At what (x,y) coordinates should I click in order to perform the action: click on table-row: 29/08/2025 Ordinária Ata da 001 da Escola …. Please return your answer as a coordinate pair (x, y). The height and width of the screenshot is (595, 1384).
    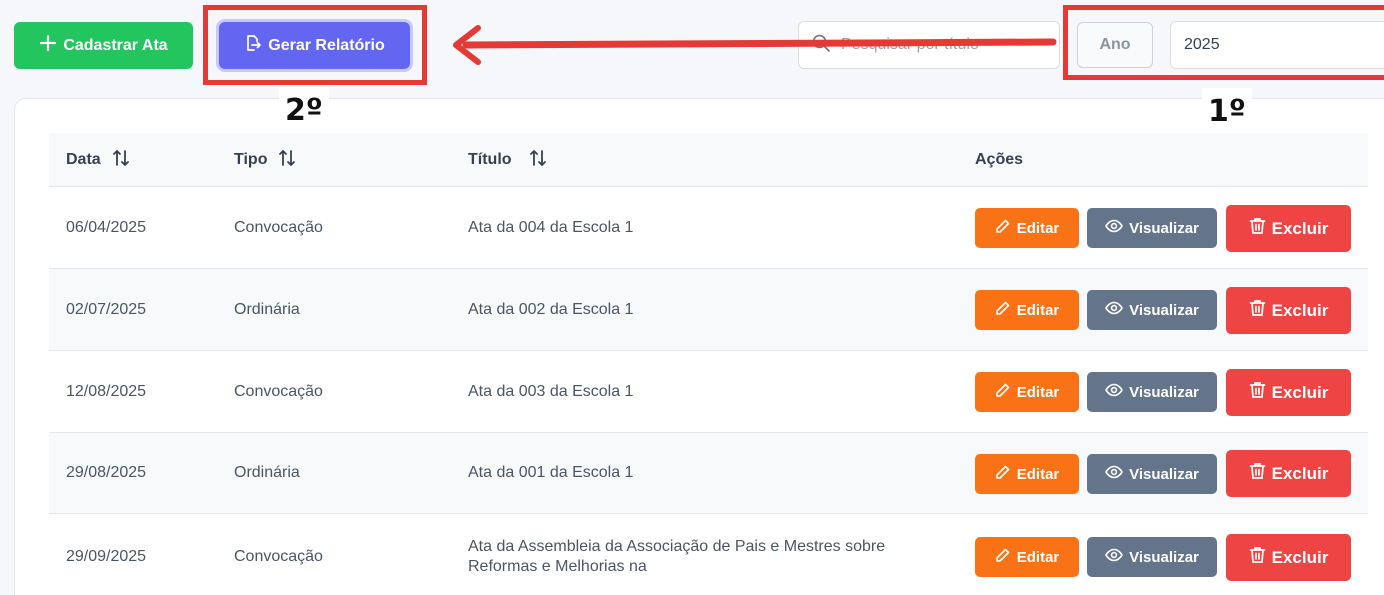
    Looking at the image, I should click on (708, 473).